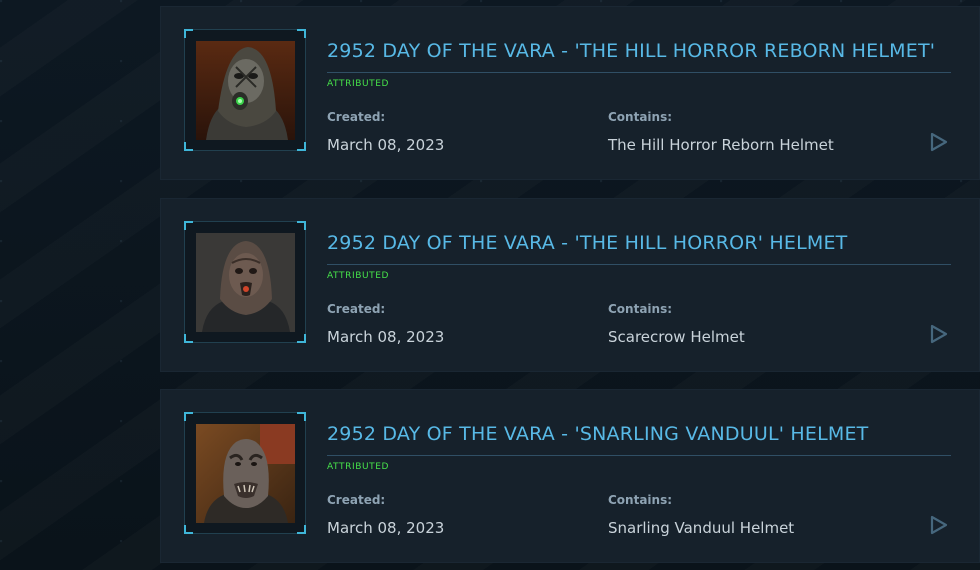 This screenshot has height=570, width=980. I want to click on contains-value: The Hill Horror Reborn Helmet, so click(721, 145).